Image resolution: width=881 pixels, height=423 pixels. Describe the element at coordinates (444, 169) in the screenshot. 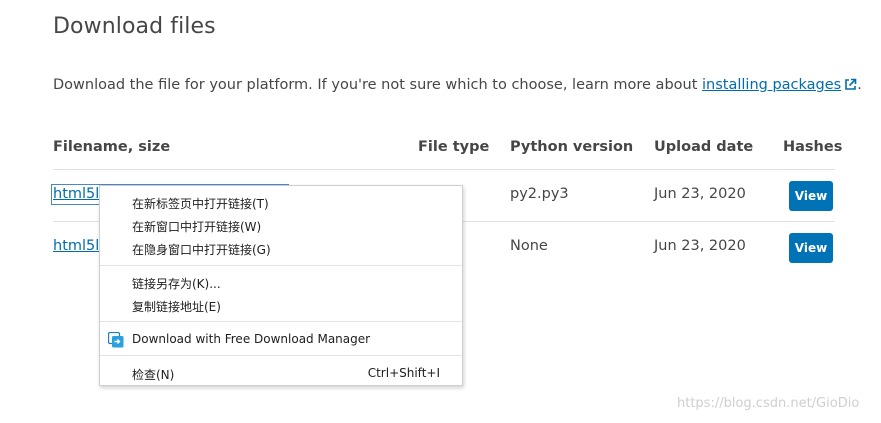

I see `table-divider` at that location.